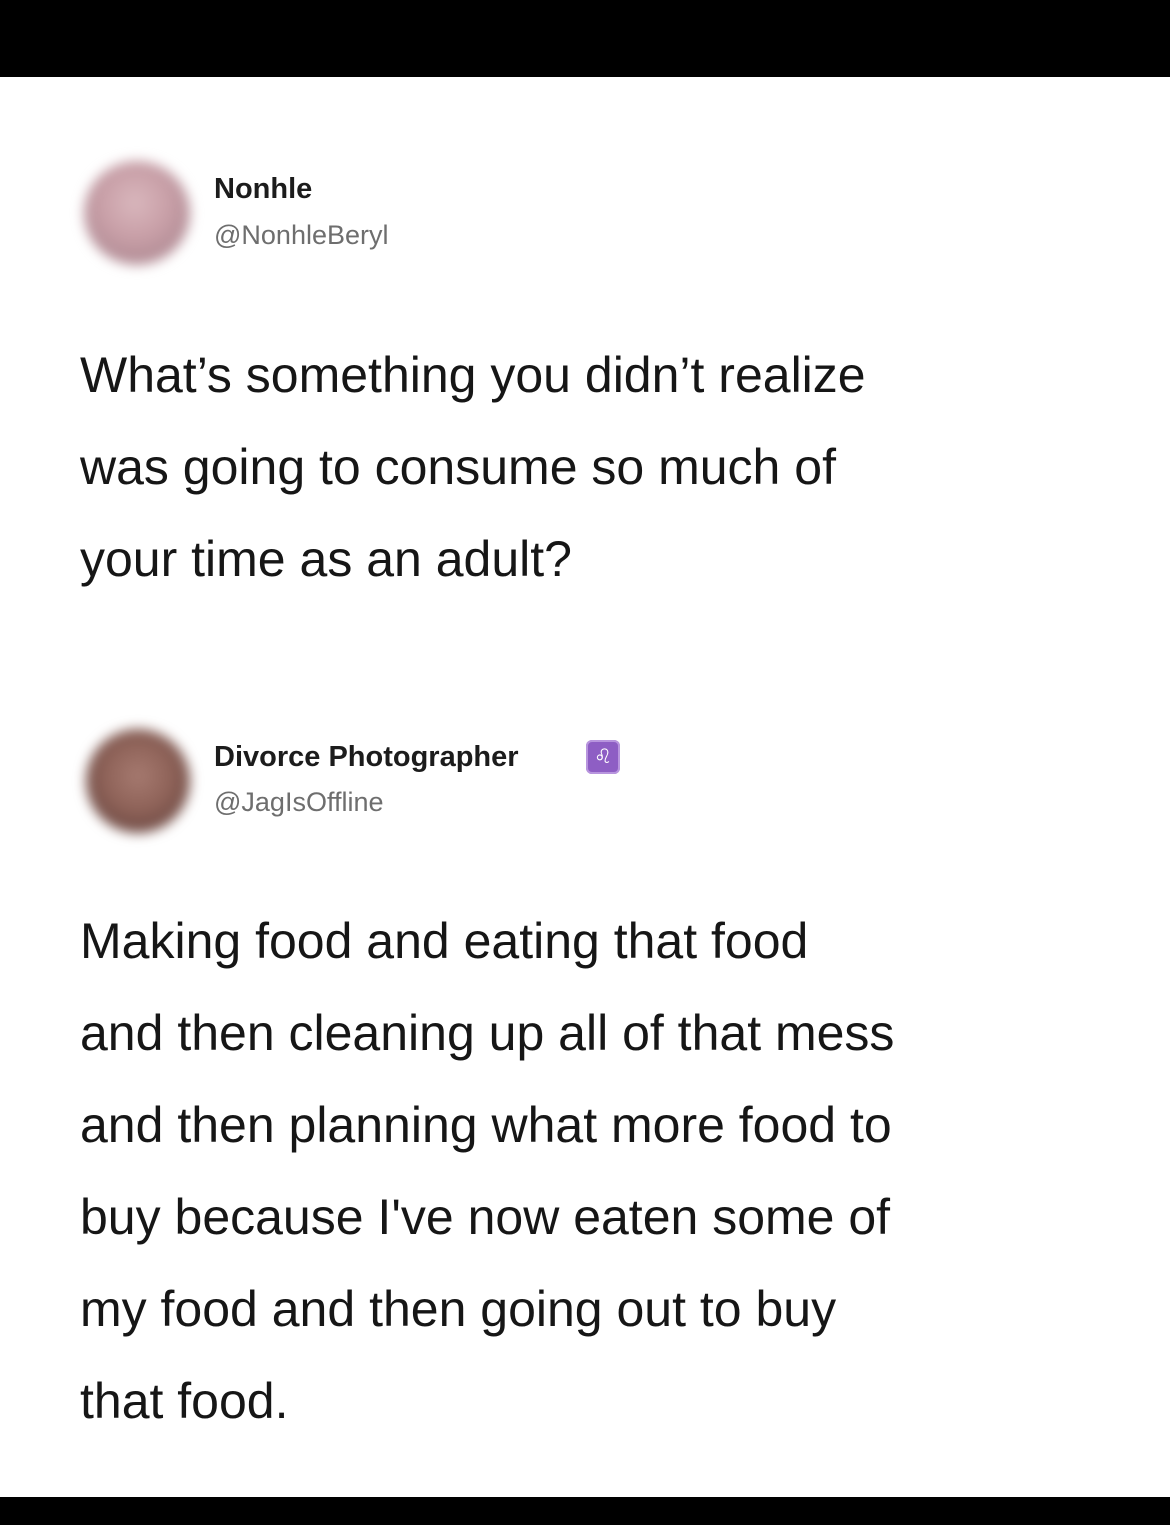 The height and width of the screenshot is (1525, 1170). Describe the element at coordinates (458, 1309) in the screenshot. I see `tweet-text-line: my food and then going out to buy` at that location.